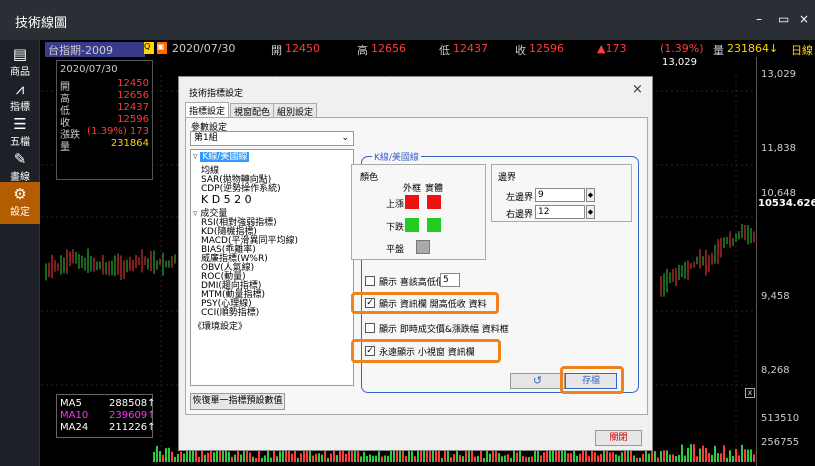 The image size is (815, 466). Describe the element at coordinates (95, 50) in the screenshot. I see `symbol-selector: 台指期-2009` at that location.